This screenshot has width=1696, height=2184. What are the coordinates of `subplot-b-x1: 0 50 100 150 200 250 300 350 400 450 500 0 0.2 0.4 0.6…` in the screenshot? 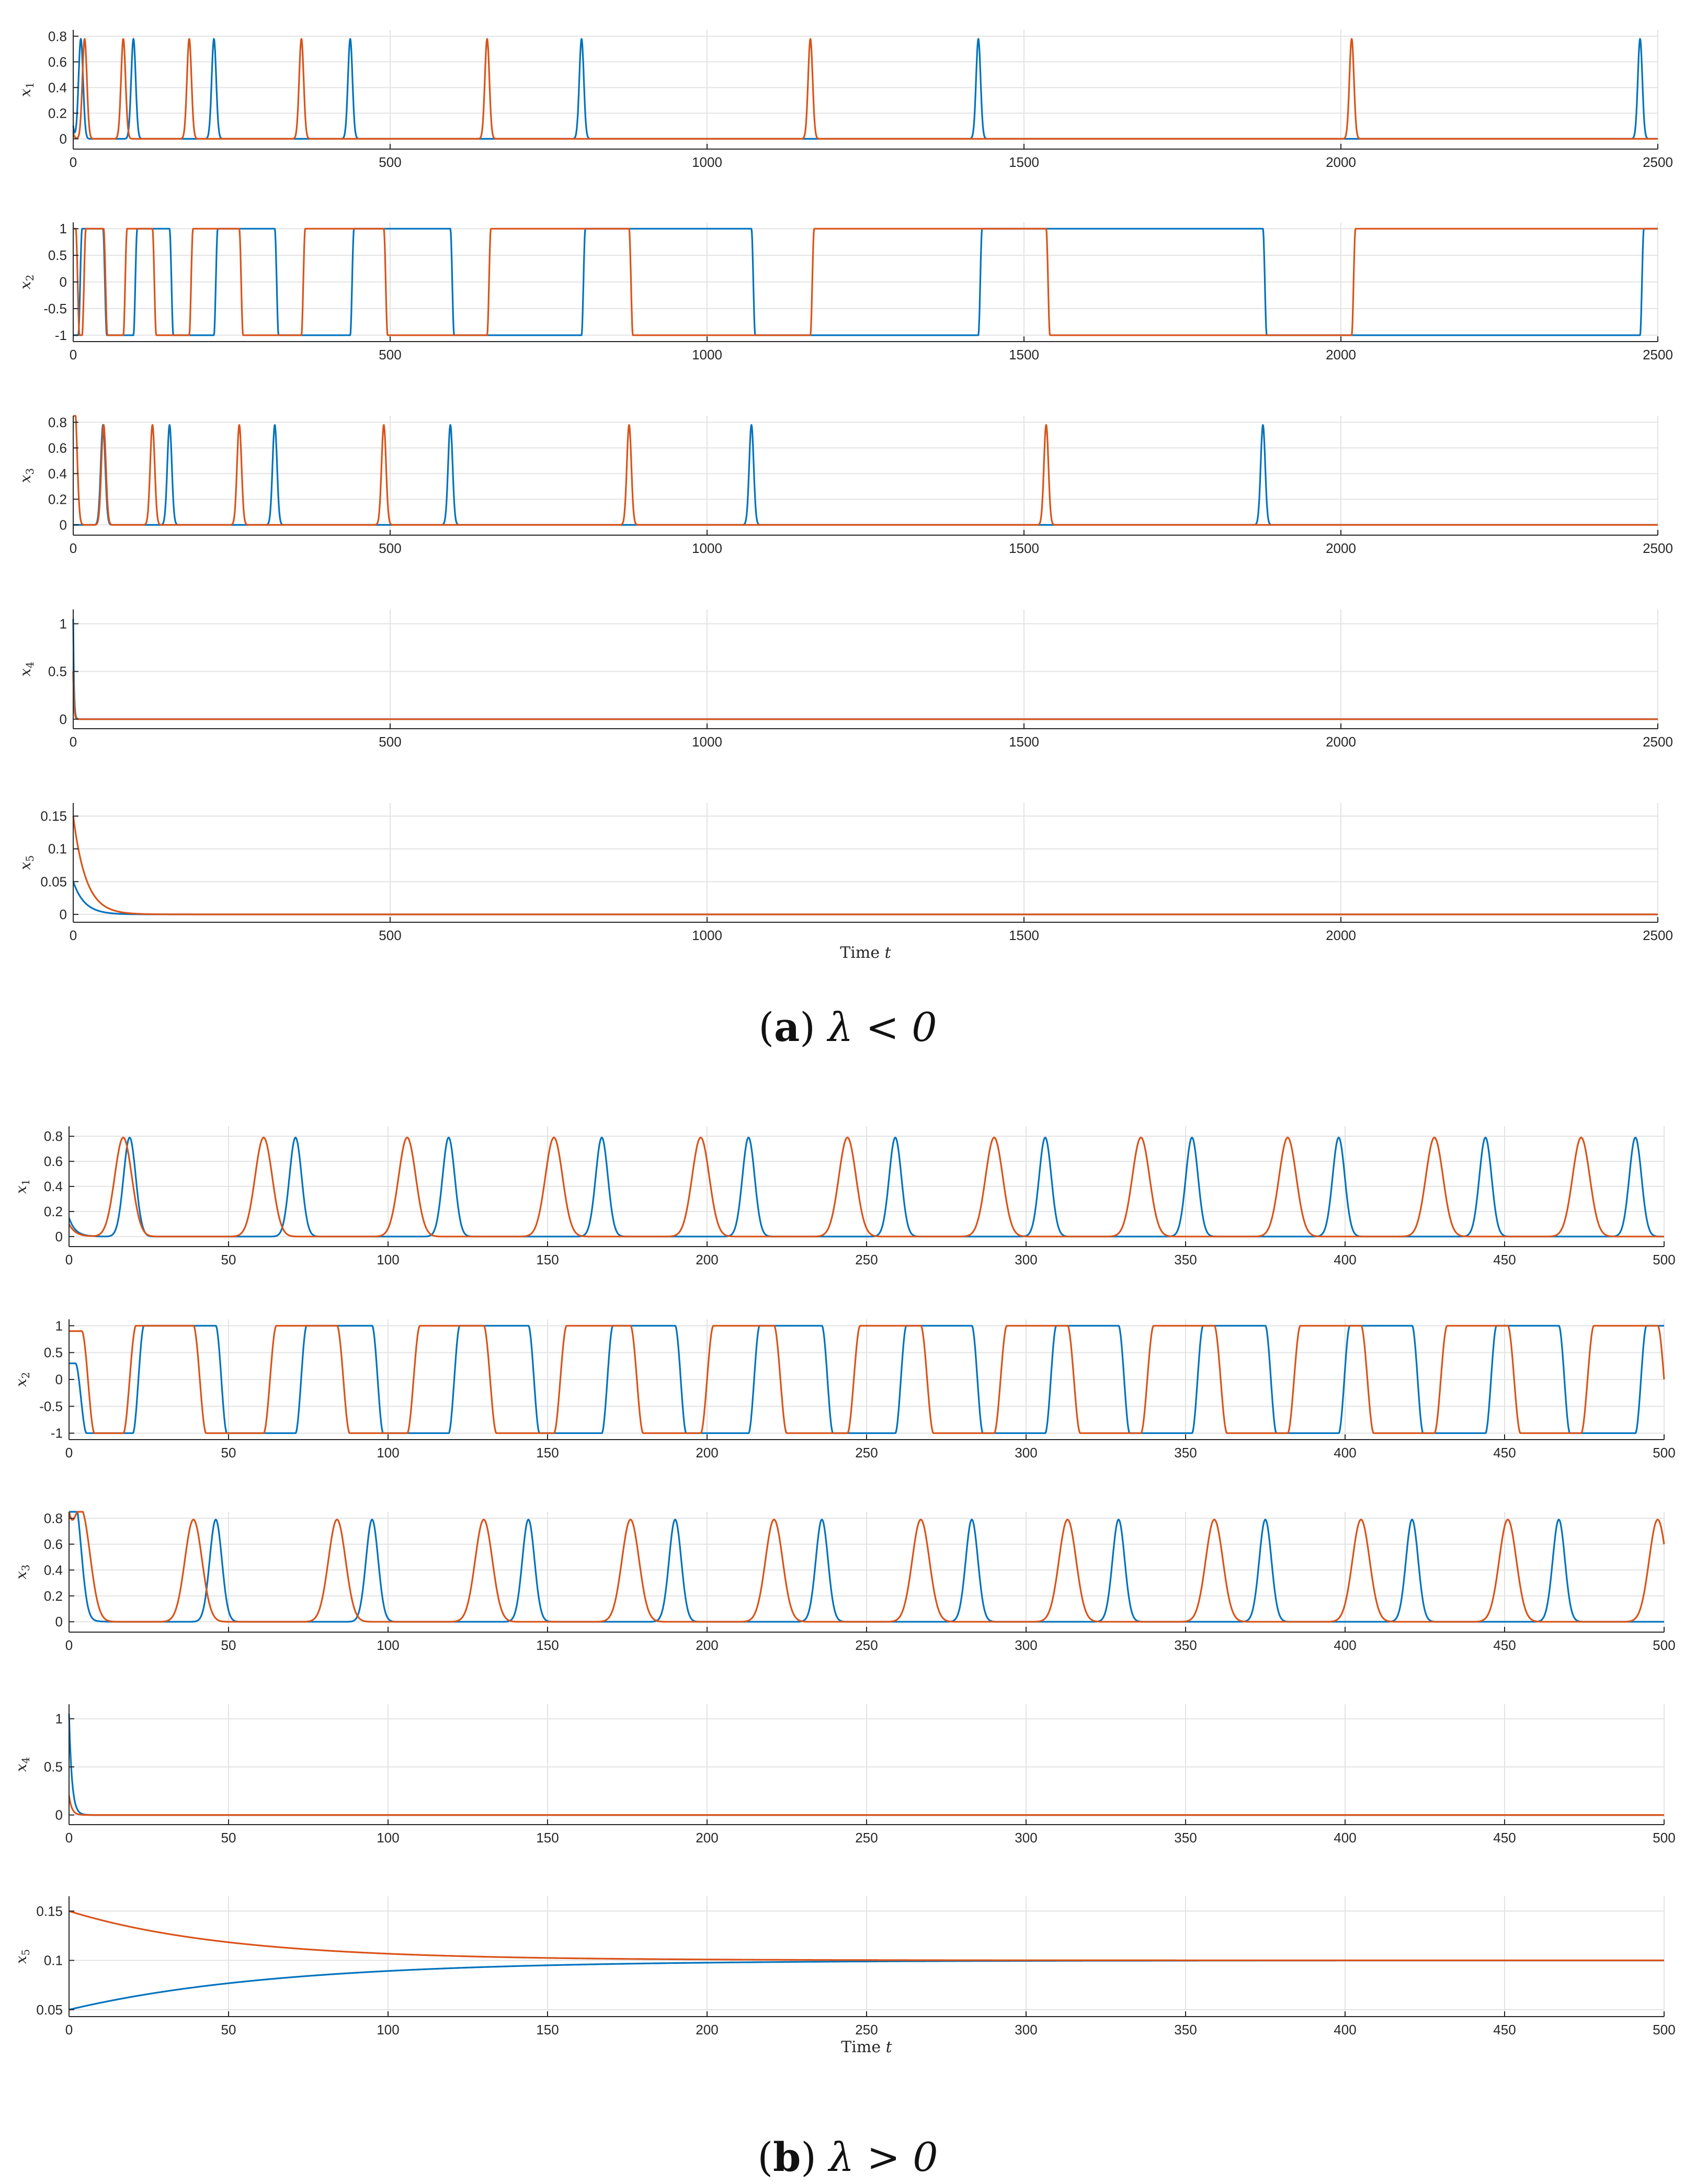 It's located at (844, 1197).